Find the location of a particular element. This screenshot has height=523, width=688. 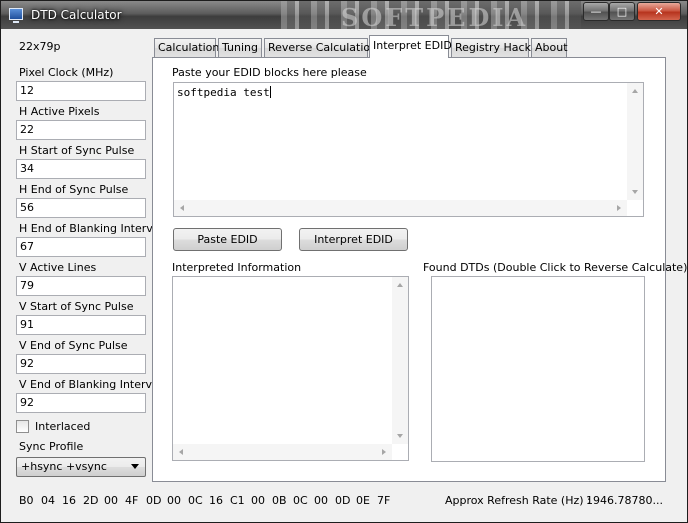

window-title: DTD Calculator is located at coordinates (76, 15).